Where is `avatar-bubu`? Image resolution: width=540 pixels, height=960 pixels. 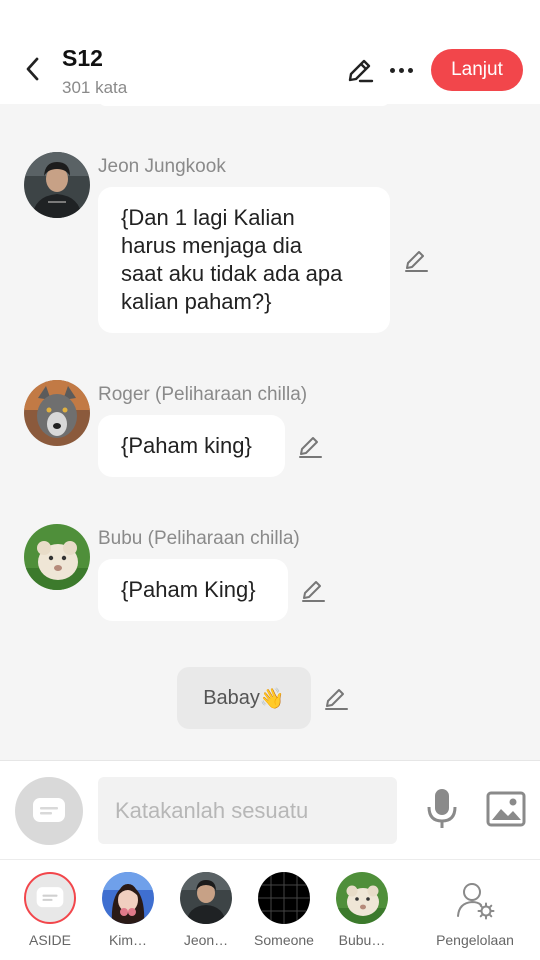
avatar-bubu is located at coordinates (57, 557).